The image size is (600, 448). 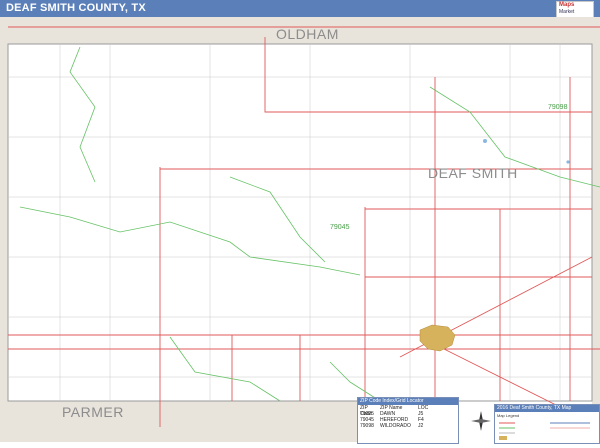 I want to click on table-cell: 79098, so click(x=367, y=426).